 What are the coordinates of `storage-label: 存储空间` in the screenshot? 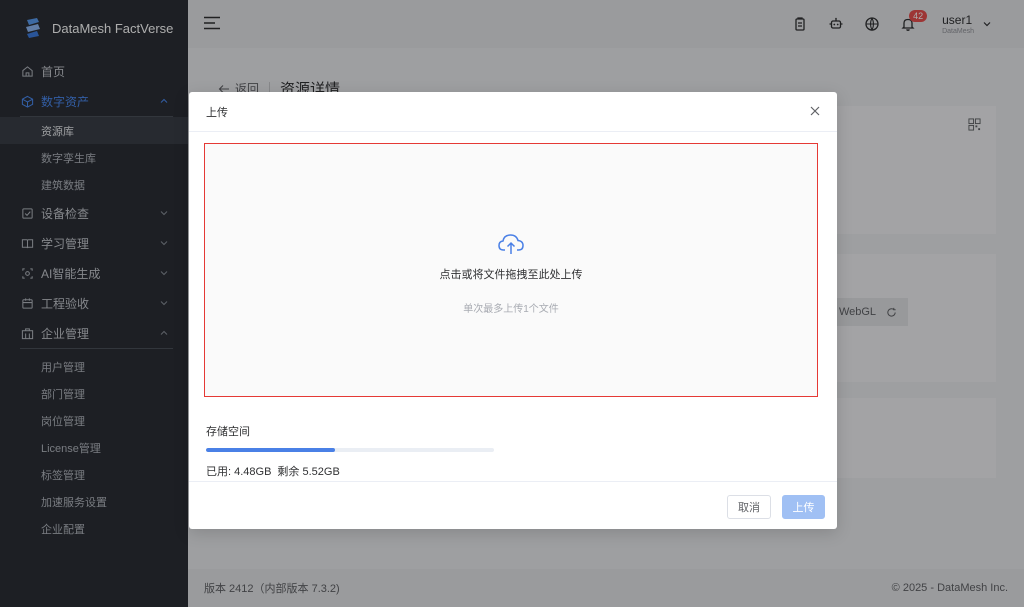 It's located at (228, 432).